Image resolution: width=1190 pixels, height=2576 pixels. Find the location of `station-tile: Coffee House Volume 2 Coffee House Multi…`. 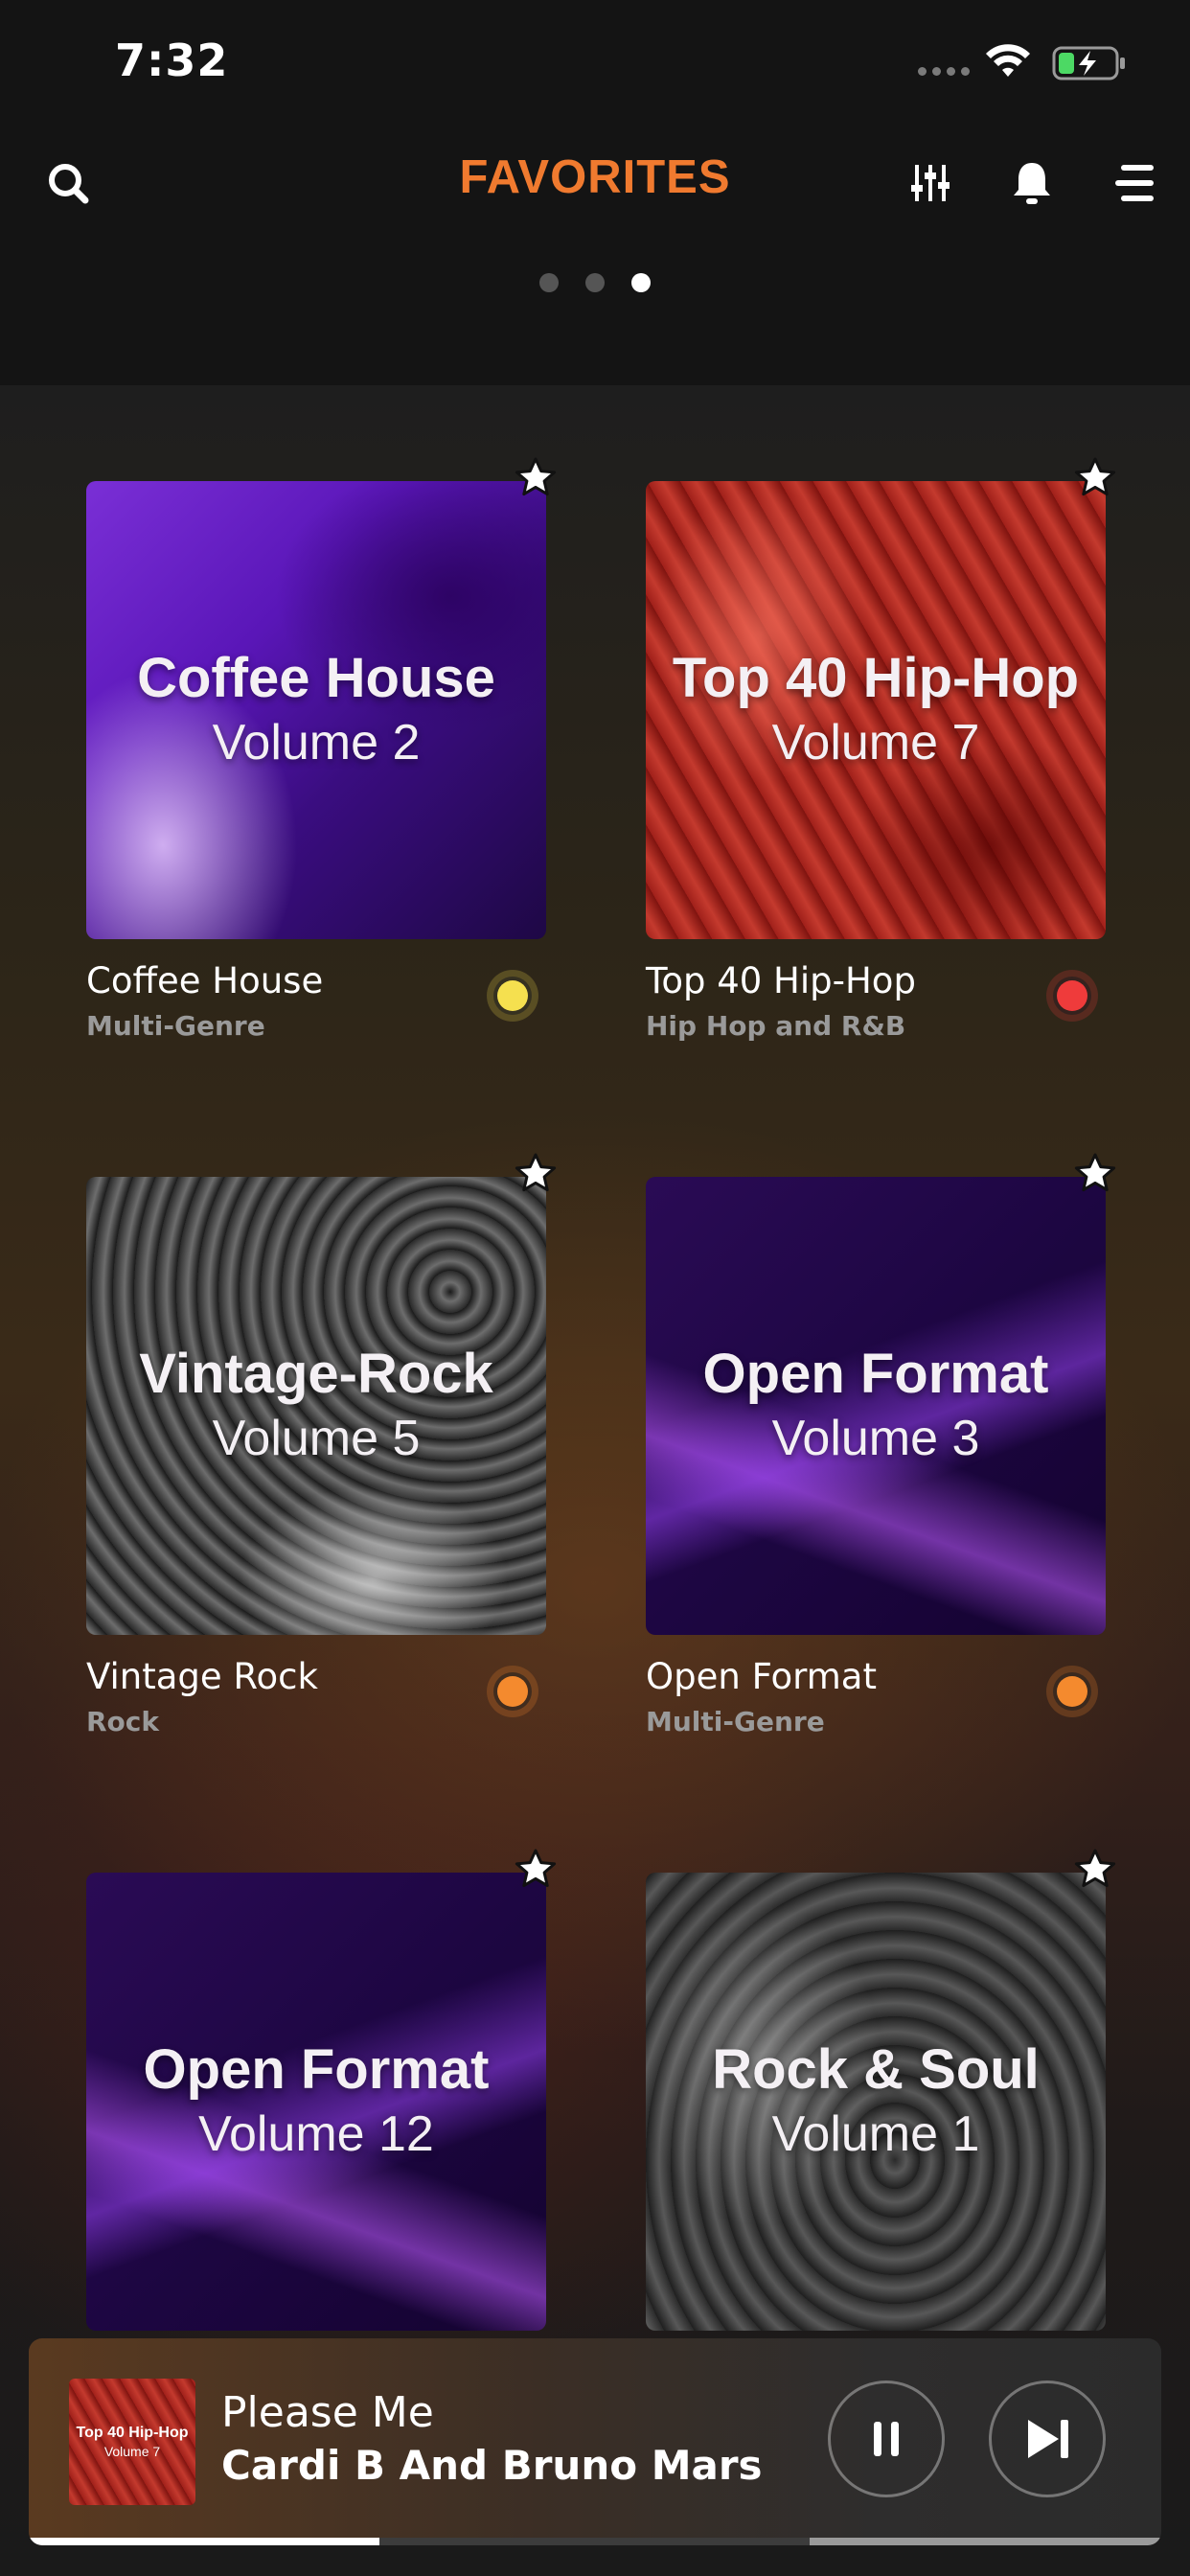

station-tile: Coffee House Volume 2 Coffee House Multi… is located at coordinates (321, 757).